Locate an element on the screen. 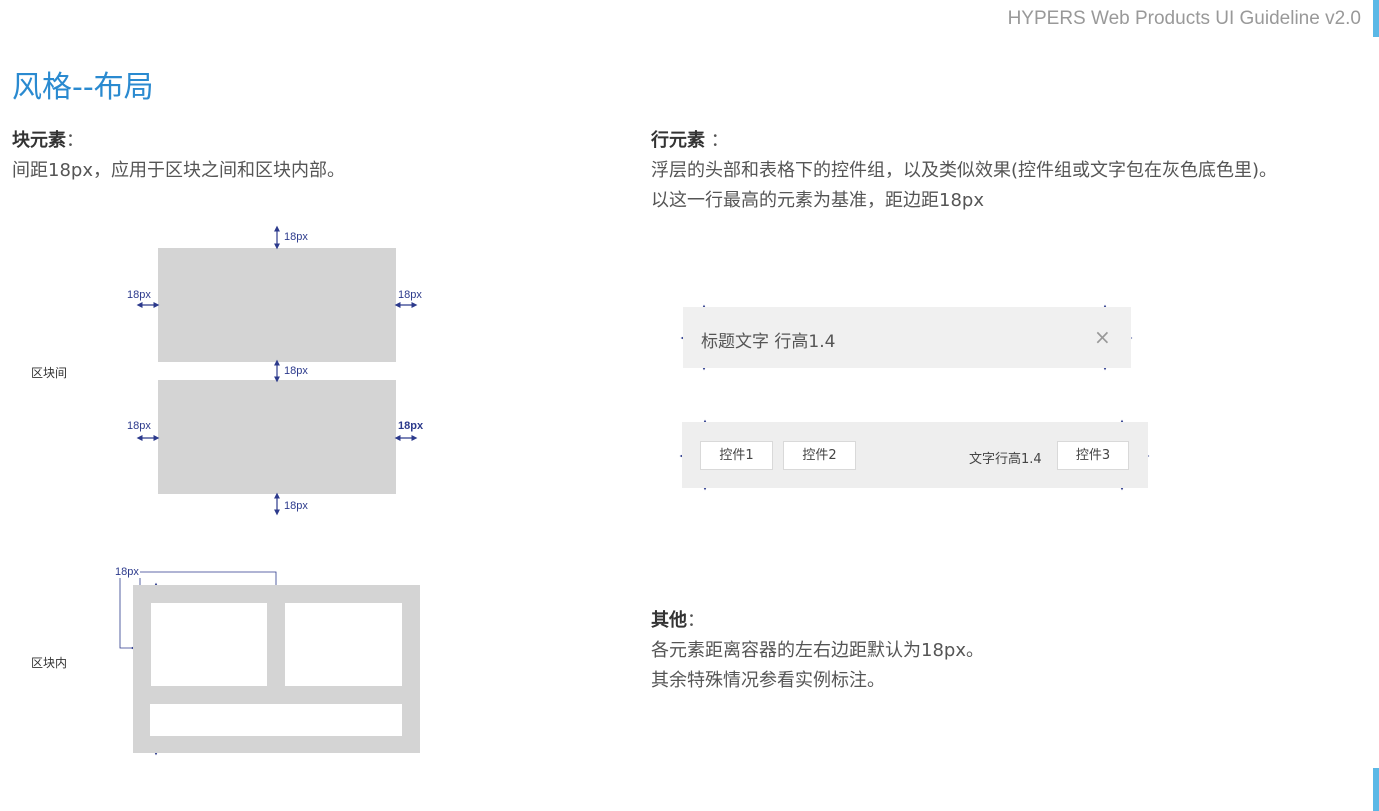  px-label-right-lower: 18px is located at coordinates (411, 426).